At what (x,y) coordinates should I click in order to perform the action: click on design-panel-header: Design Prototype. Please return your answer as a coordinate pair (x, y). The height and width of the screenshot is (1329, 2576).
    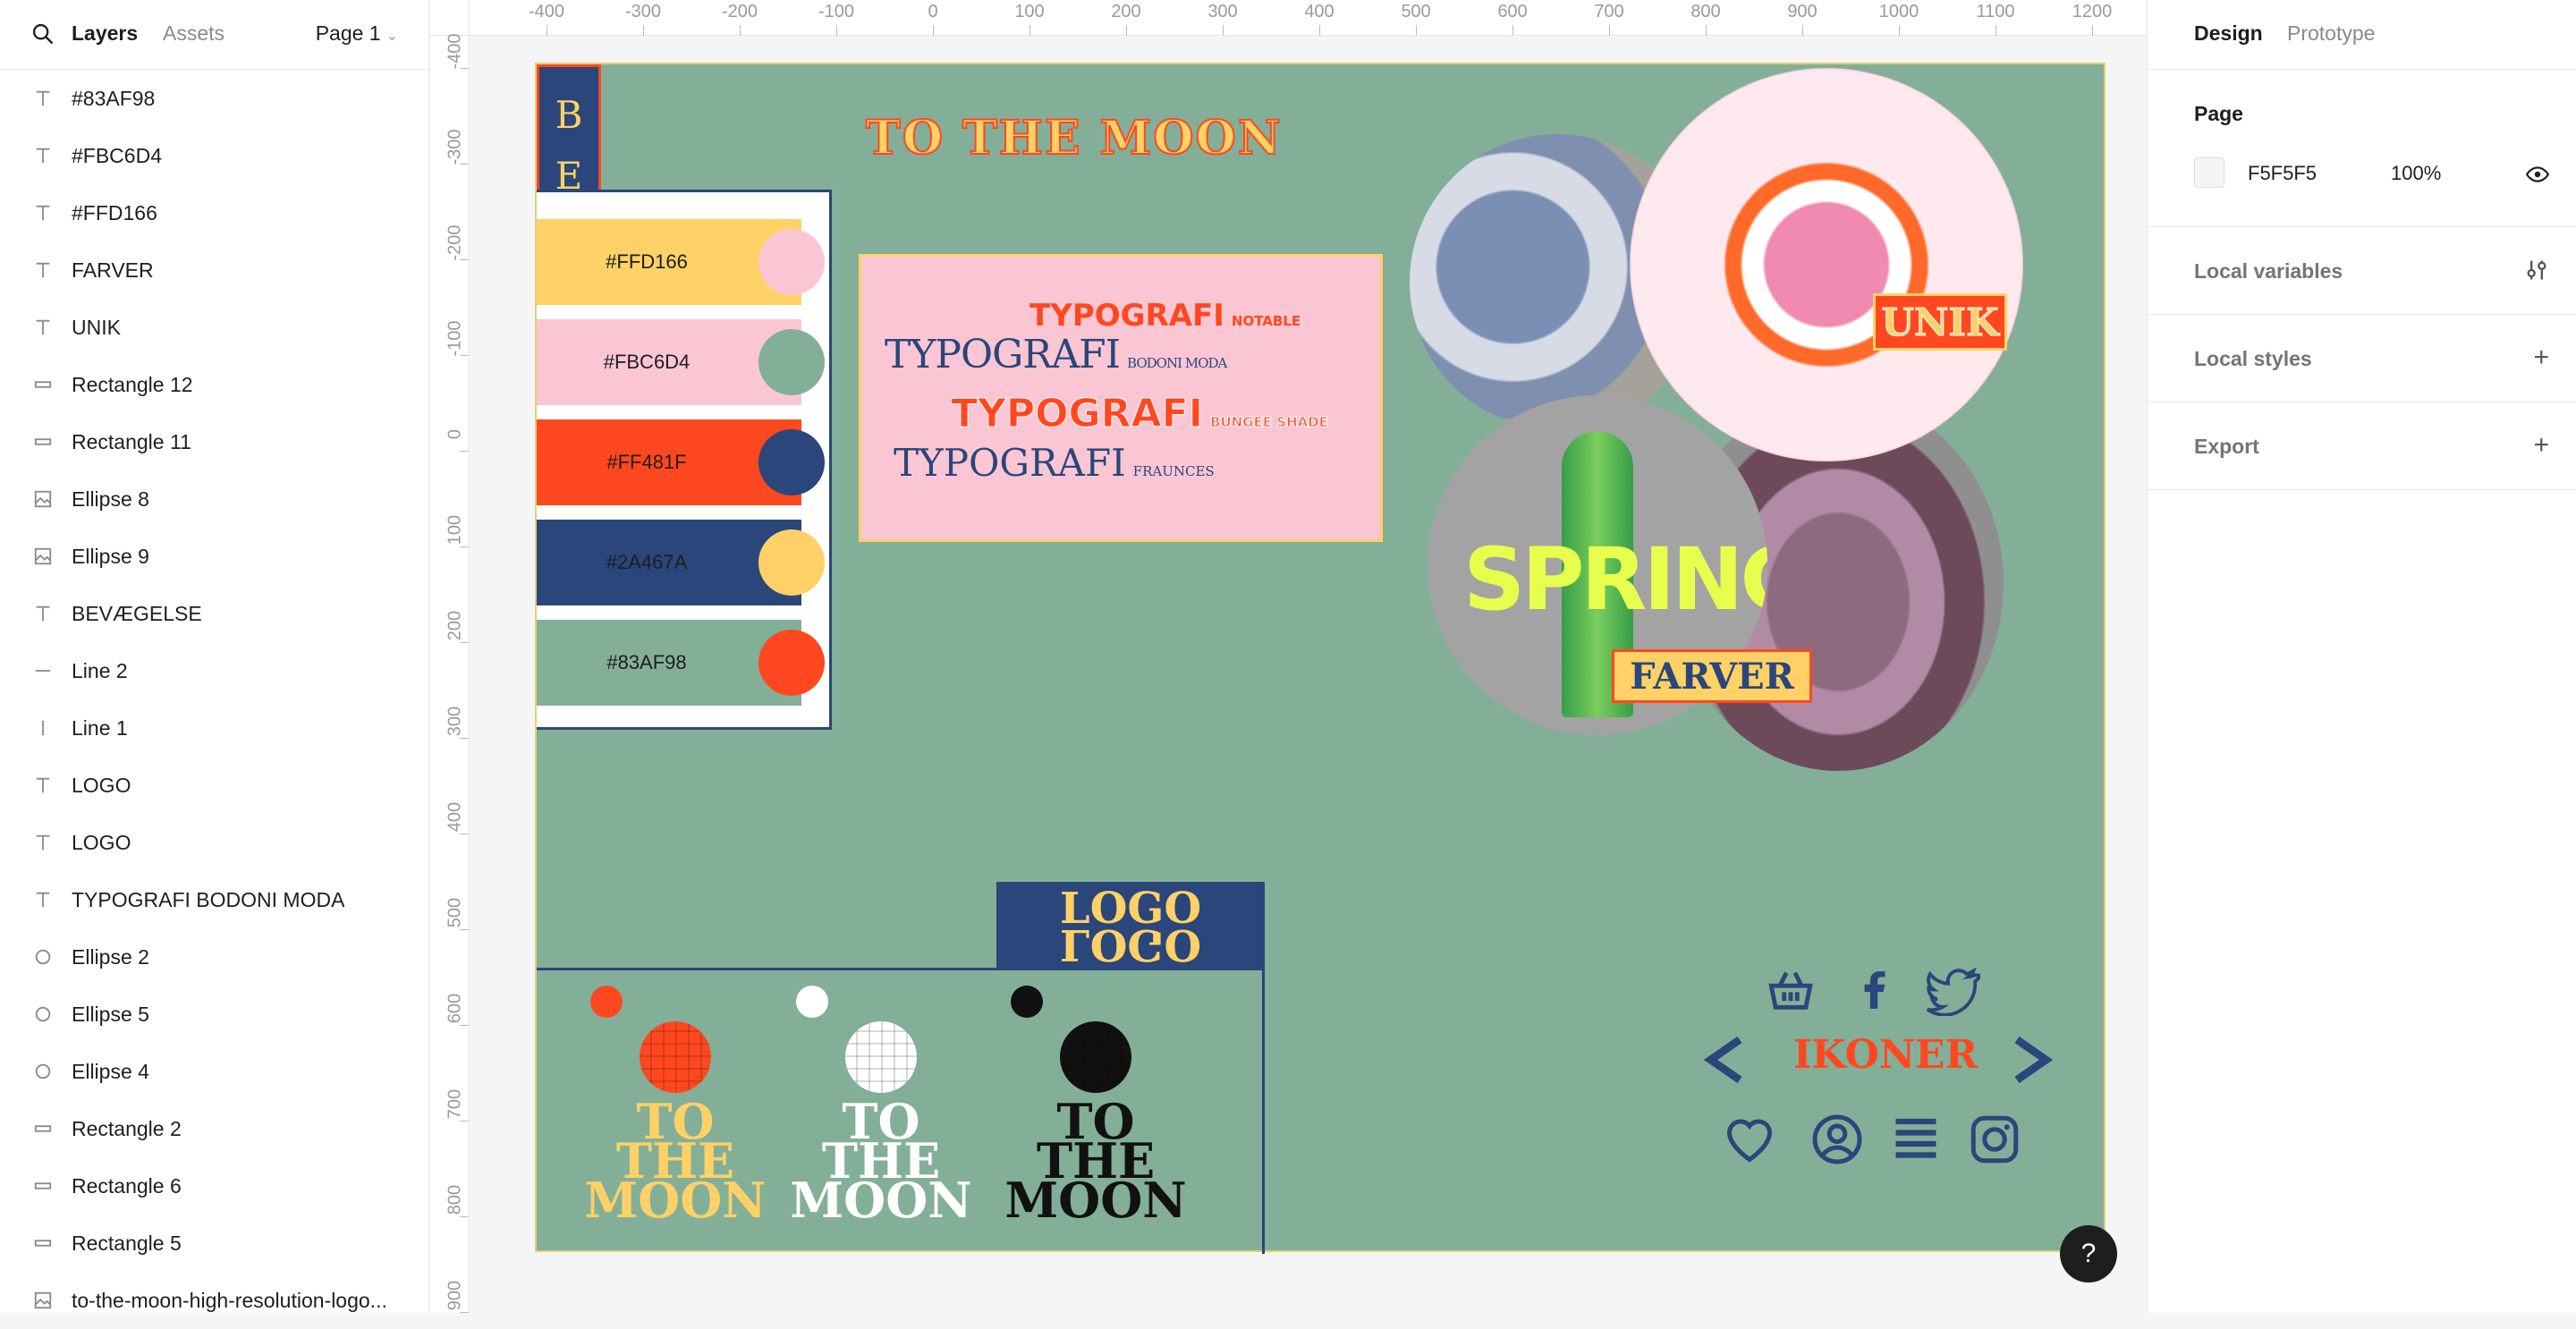
    Looking at the image, I should click on (2362, 35).